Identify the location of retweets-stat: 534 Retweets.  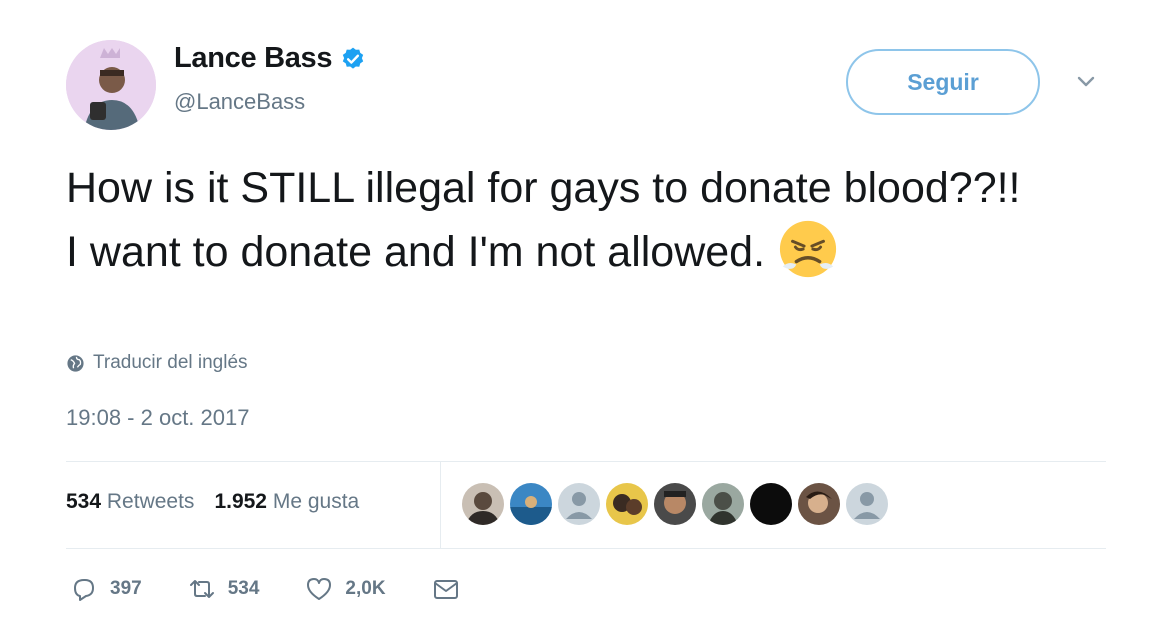
(130, 502).